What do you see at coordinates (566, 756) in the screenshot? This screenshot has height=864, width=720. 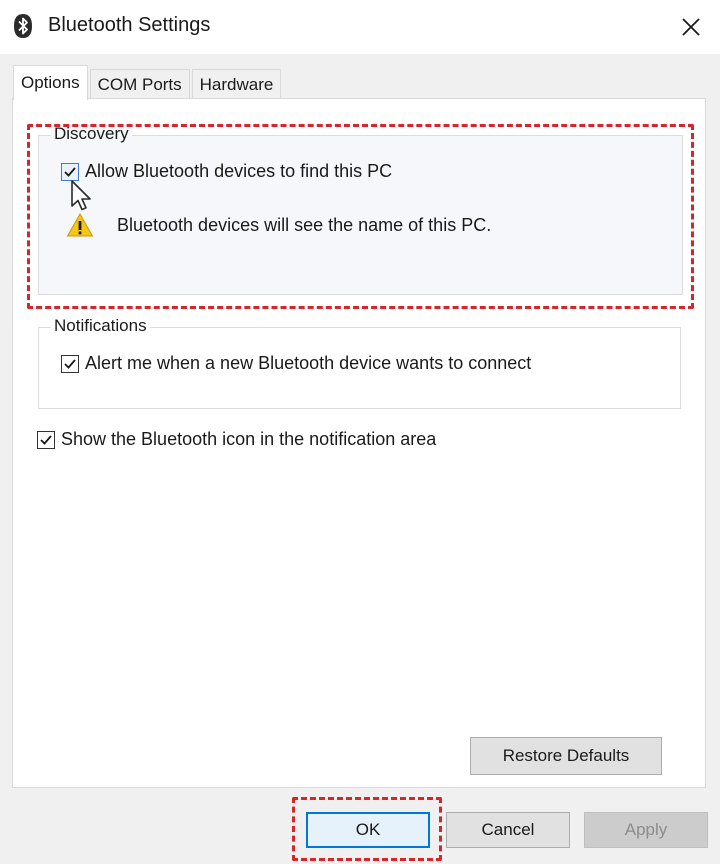 I see `restore-defaults-button: Restore Defaults` at bounding box center [566, 756].